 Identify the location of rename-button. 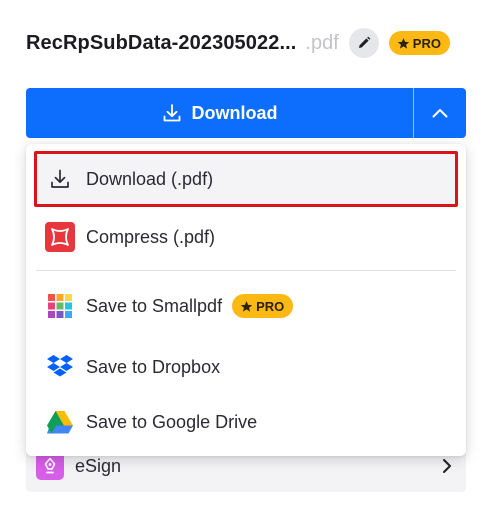
(363, 43).